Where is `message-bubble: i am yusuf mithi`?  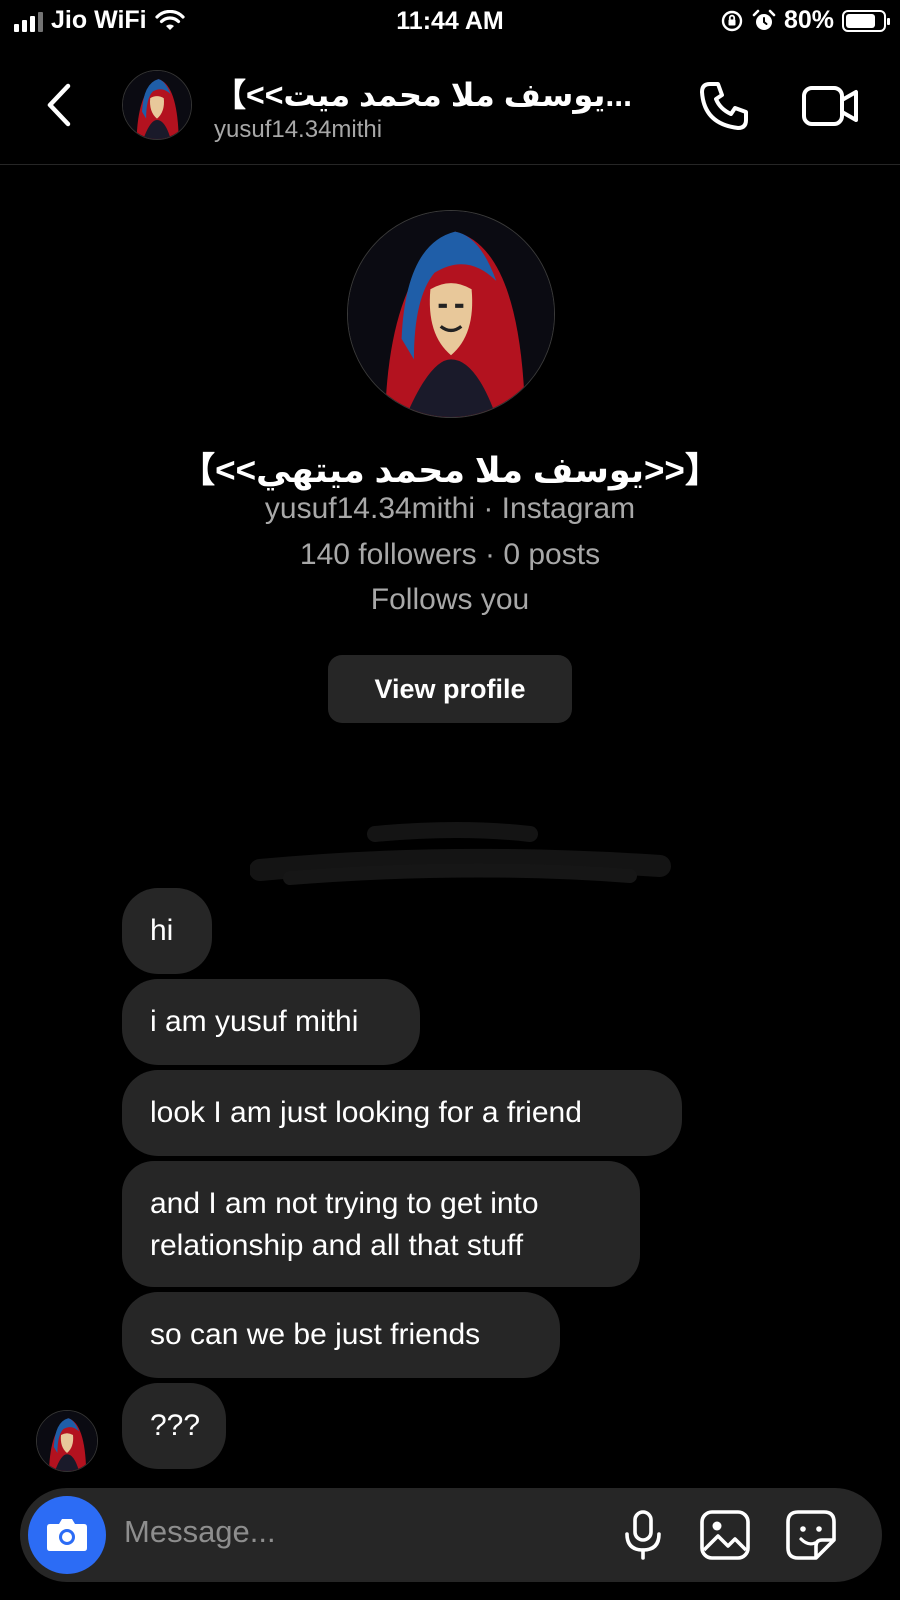
message-bubble: i am yusuf mithi is located at coordinates (271, 1022).